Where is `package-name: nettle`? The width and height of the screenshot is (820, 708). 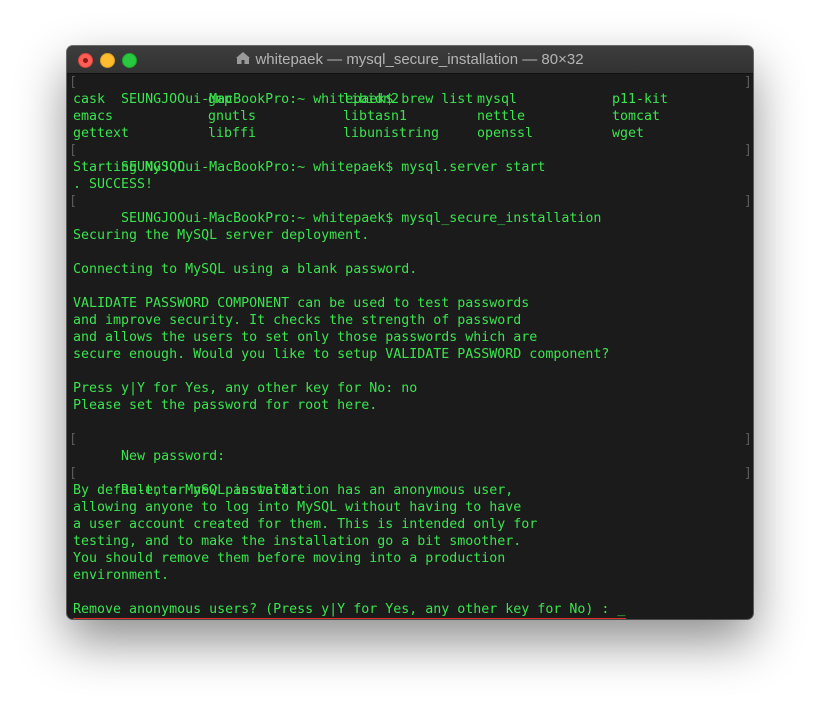
package-name: nettle is located at coordinates (501, 116).